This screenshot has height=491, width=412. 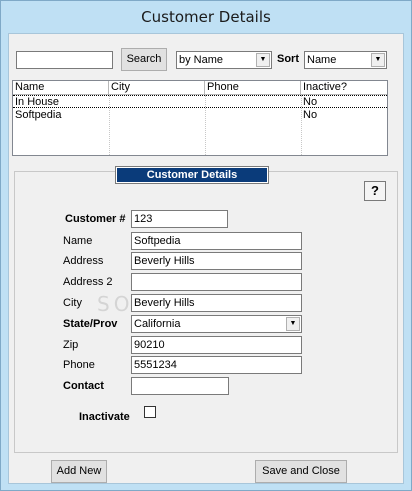 I want to click on city-field, so click(x=216, y=303).